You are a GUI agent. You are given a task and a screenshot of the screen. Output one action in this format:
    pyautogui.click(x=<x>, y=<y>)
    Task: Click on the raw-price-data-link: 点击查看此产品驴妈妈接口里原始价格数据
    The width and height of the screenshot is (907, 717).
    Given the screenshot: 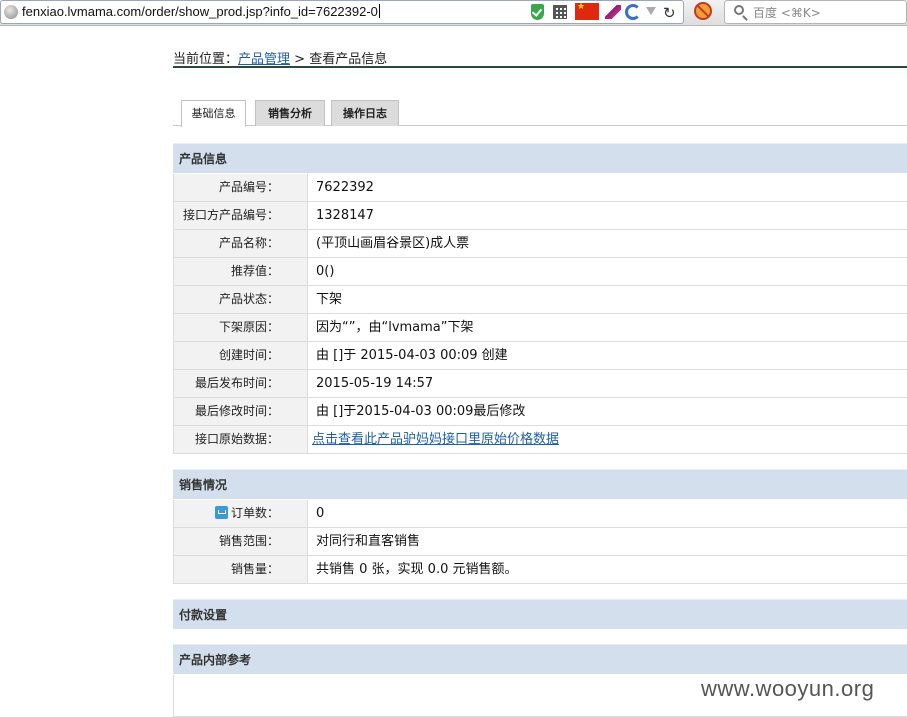 What is the action you would take?
    pyautogui.click(x=435, y=439)
    